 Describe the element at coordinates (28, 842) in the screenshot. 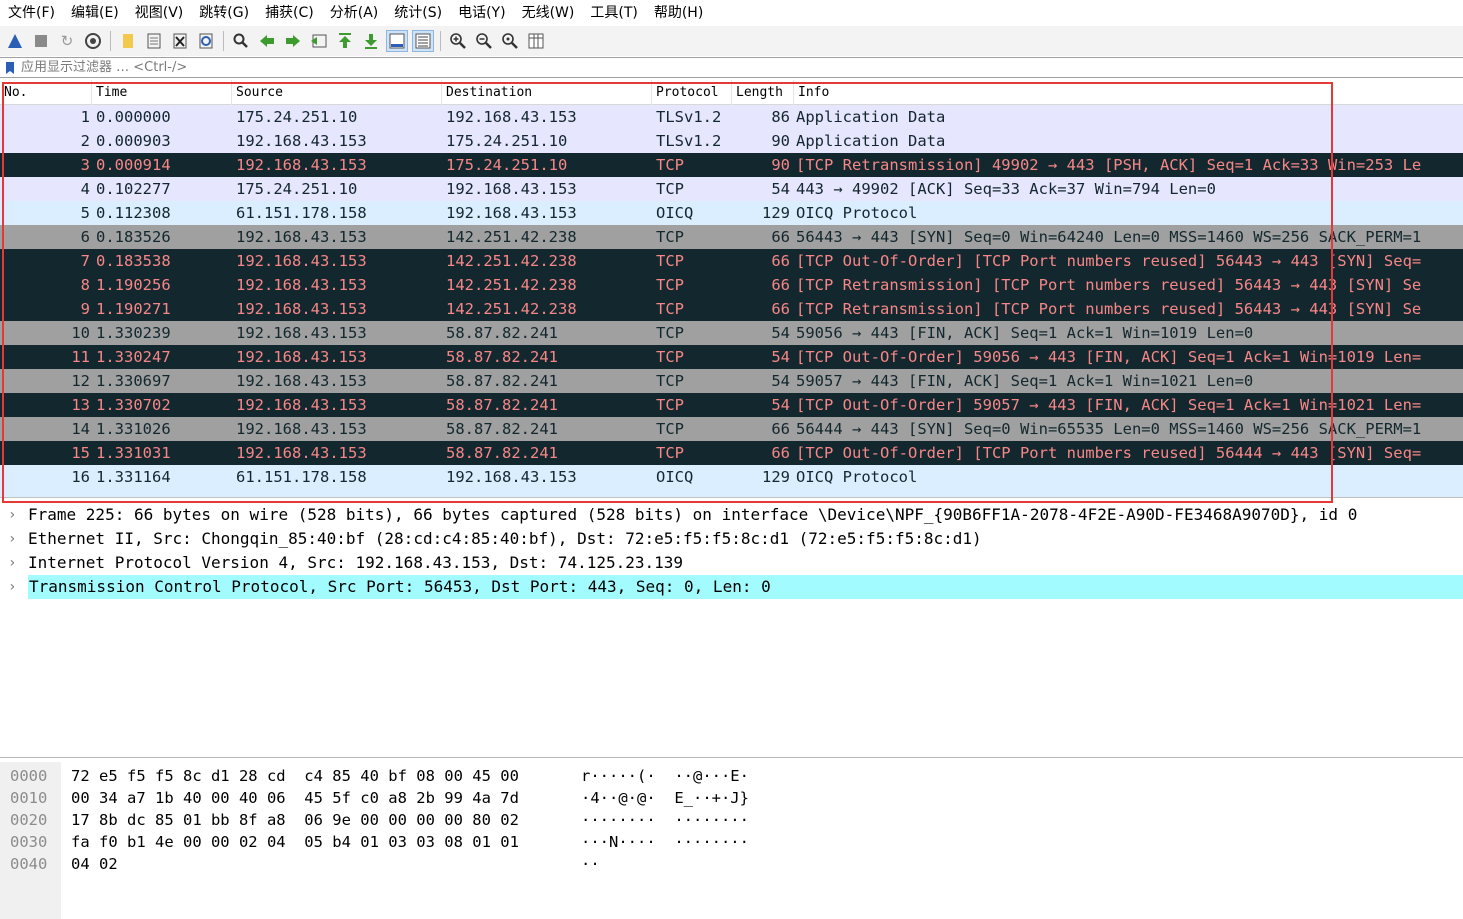

I see `byte-offset: 0030` at that location.